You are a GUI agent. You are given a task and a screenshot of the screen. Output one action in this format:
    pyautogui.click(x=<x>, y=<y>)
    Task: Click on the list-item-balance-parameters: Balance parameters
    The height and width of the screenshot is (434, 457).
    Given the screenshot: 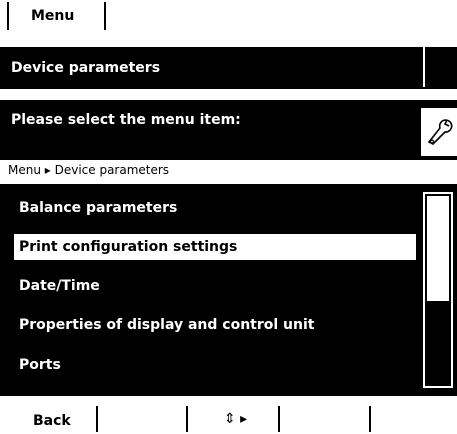 What is the action you would take?
    pyautogui.click(x=215, y=208)
    